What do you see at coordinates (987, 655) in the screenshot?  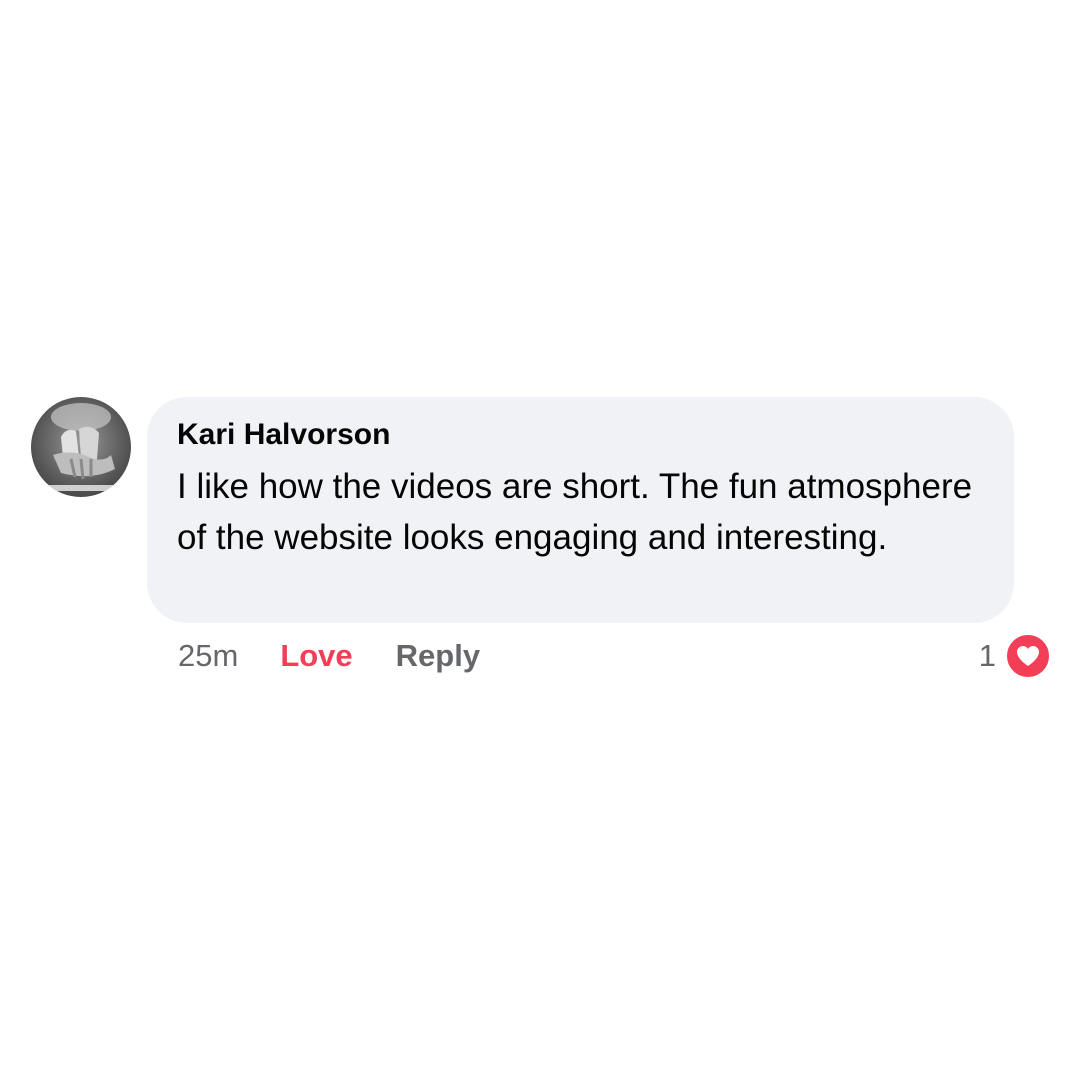 I see `reaction-count: 1` at bounding box center [987, 655].